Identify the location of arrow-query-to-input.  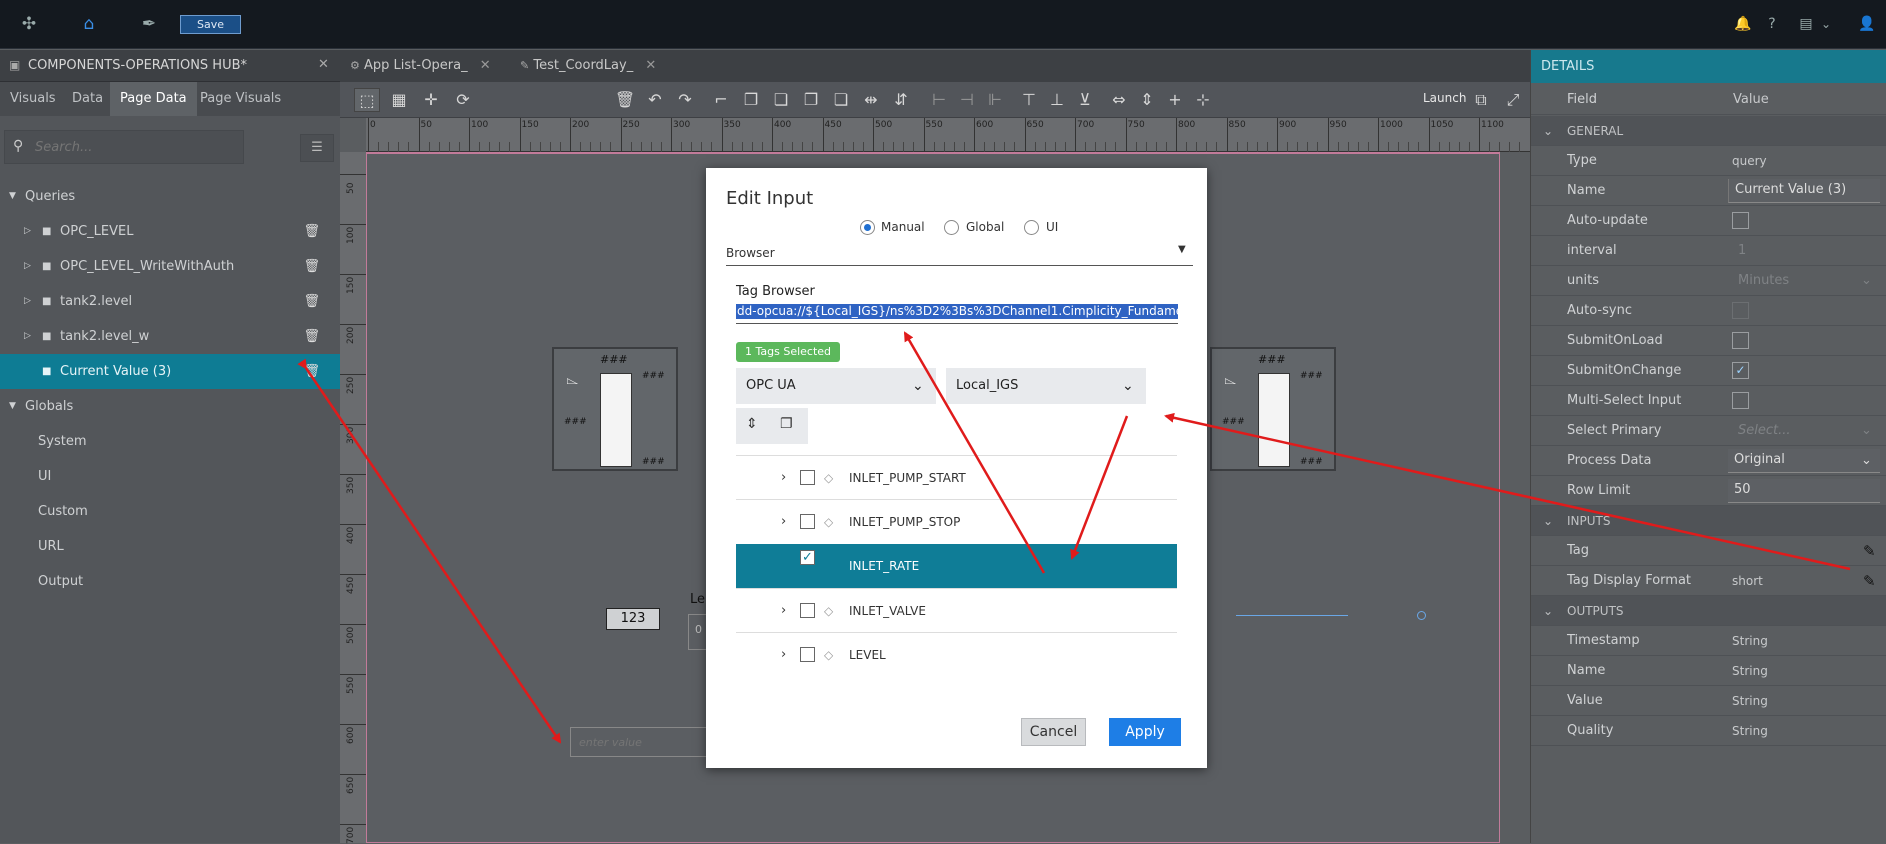
(429, 551).